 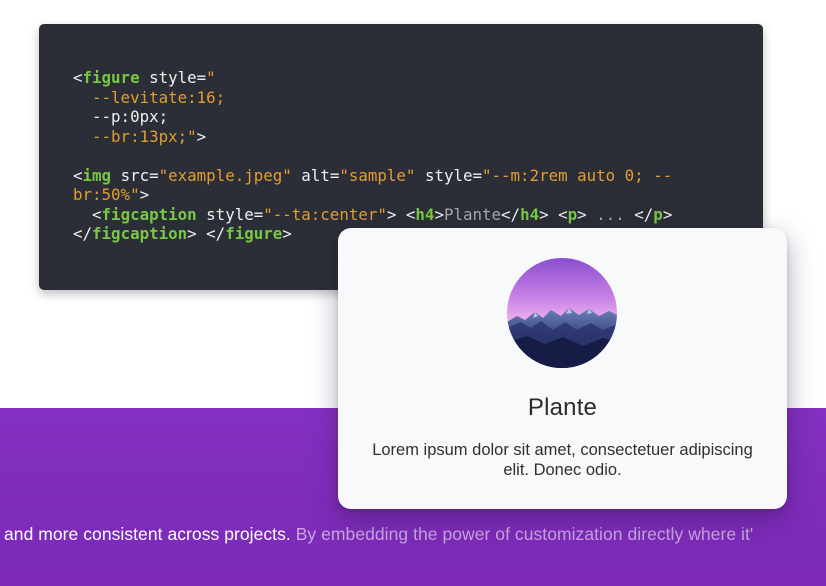 What do you see at coordinates (144, 77) in the screenshot?
I see `code-line: <figure style="` at bounding box center [144, 77].